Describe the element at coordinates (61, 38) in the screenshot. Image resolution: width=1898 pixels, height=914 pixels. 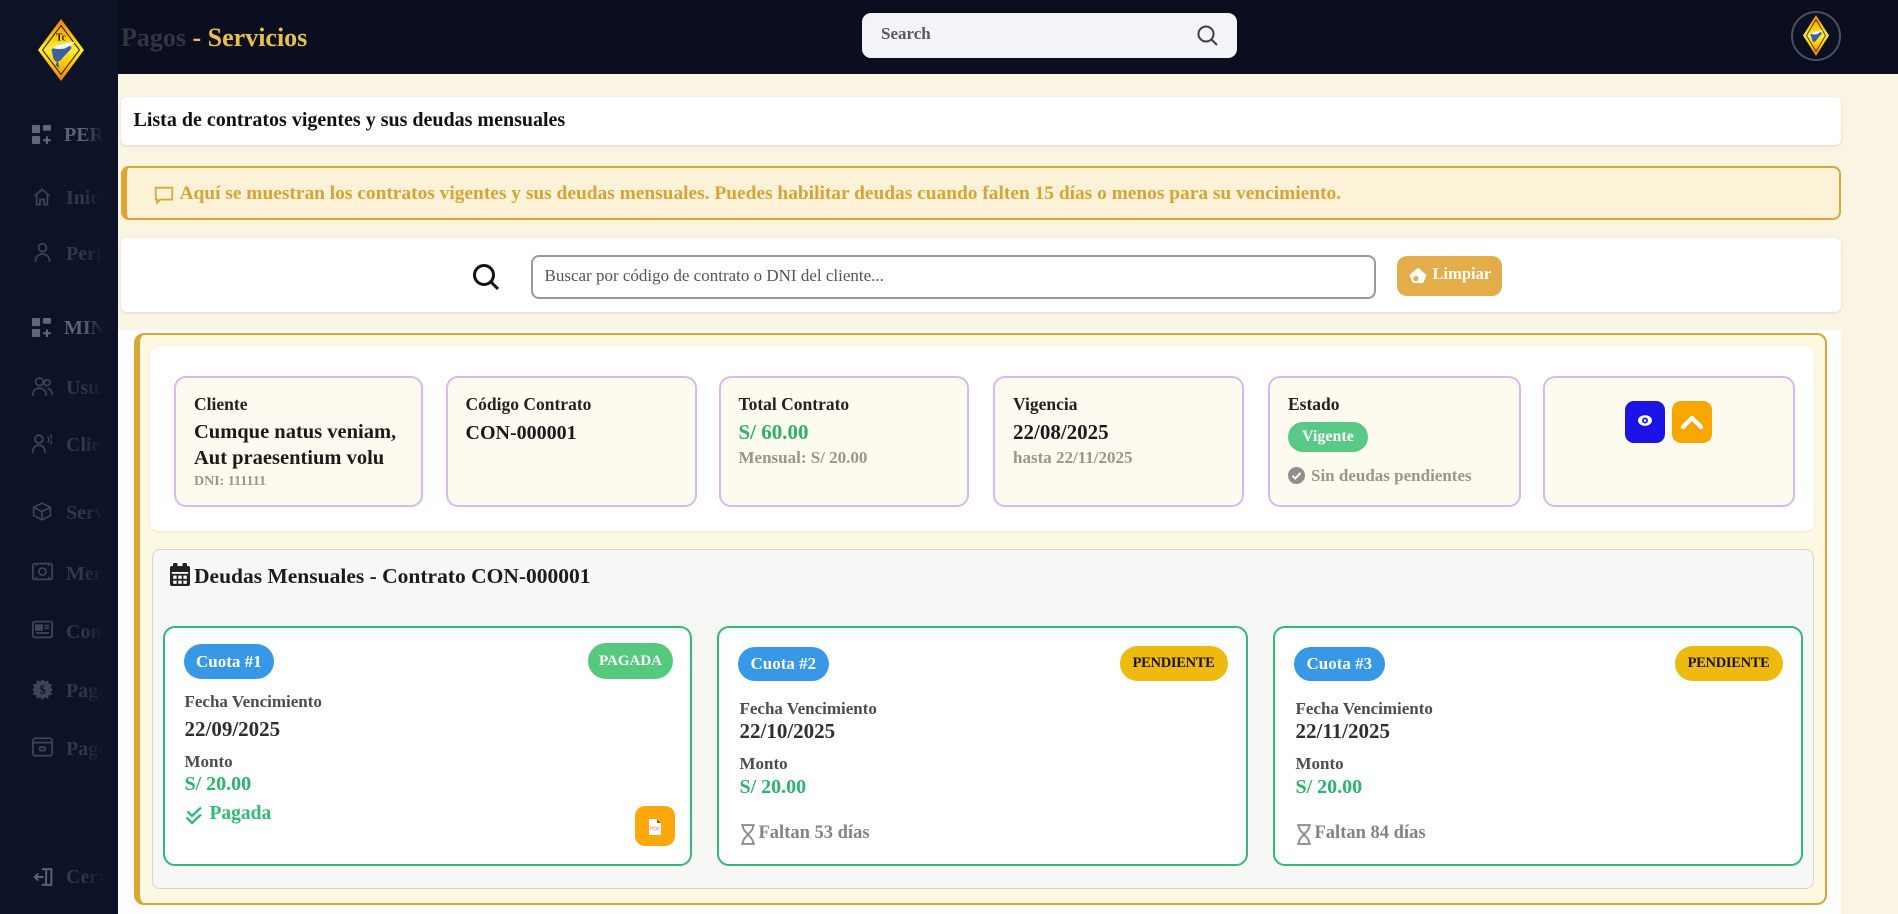
I see `svg-text: Tc` at that location.